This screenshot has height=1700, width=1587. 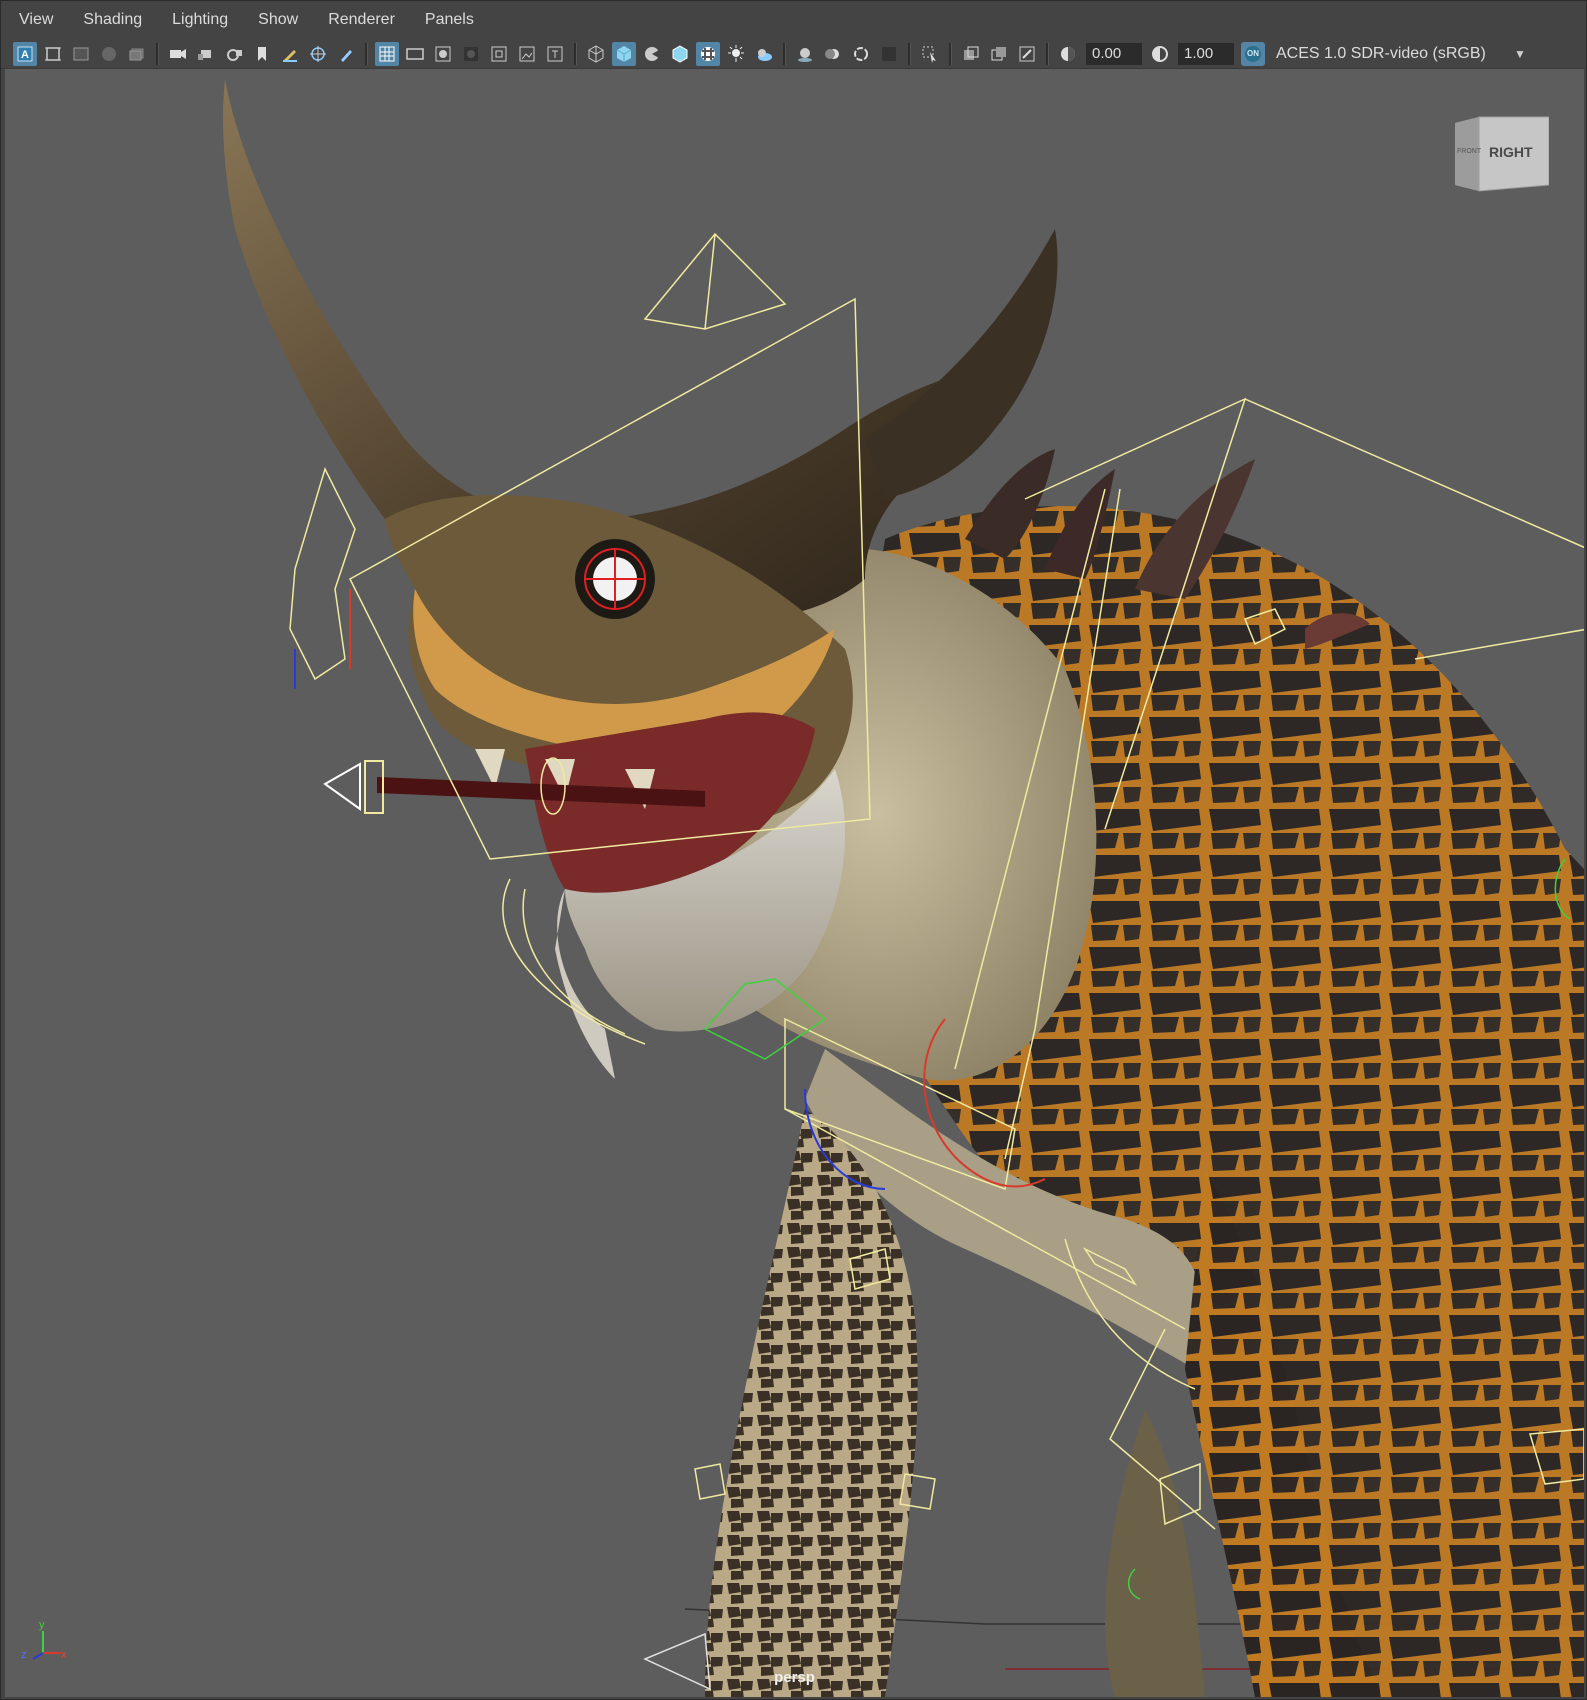 I want to click on xray-active-components-icon, so click(x=999, y=54).